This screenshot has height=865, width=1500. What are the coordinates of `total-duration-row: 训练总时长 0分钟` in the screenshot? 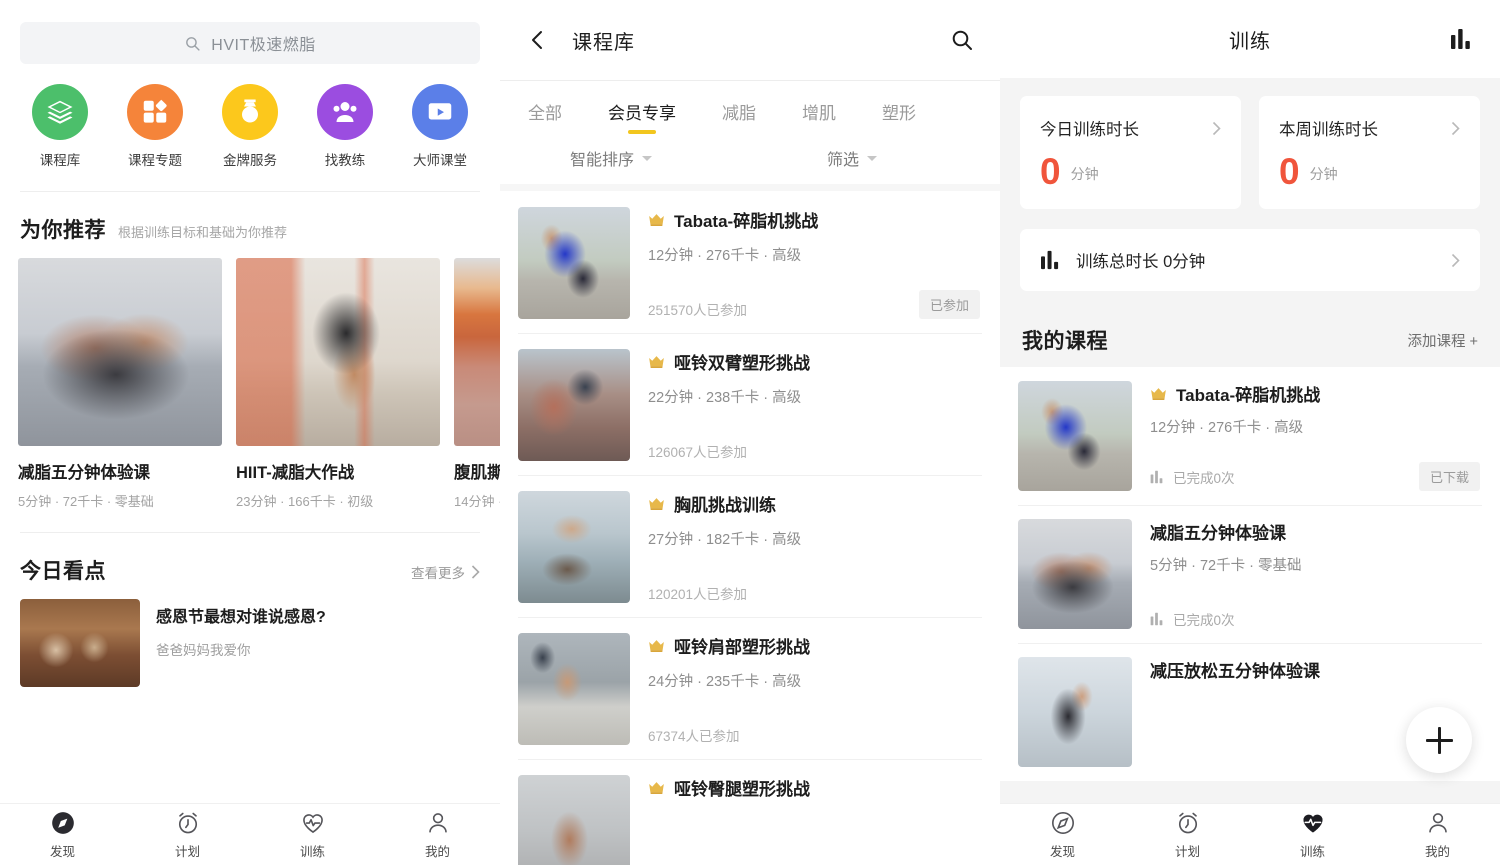 It's located at (1250, 260).